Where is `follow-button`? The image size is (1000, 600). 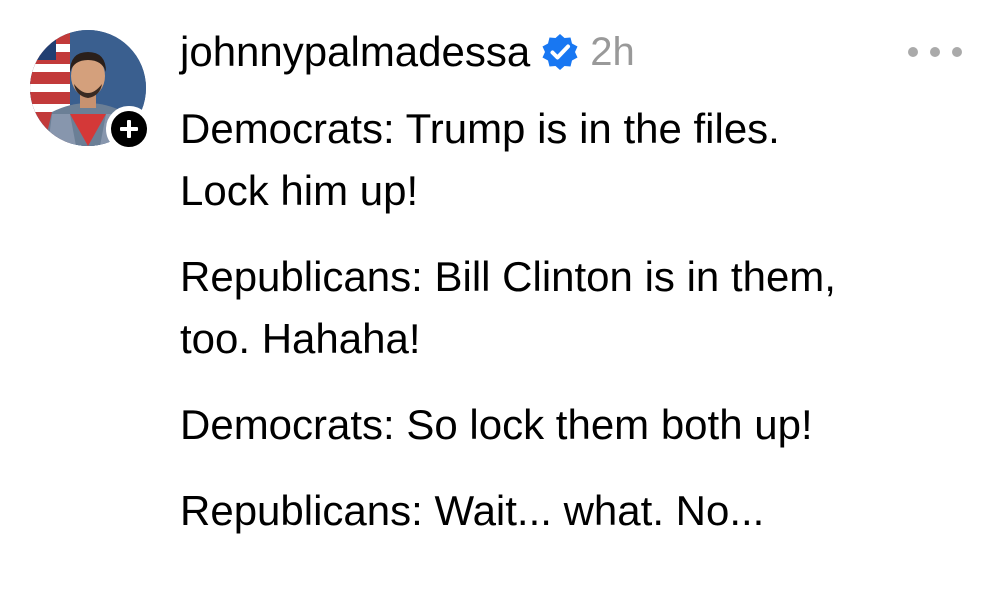 follow-button is located at coordinates (129, 129).